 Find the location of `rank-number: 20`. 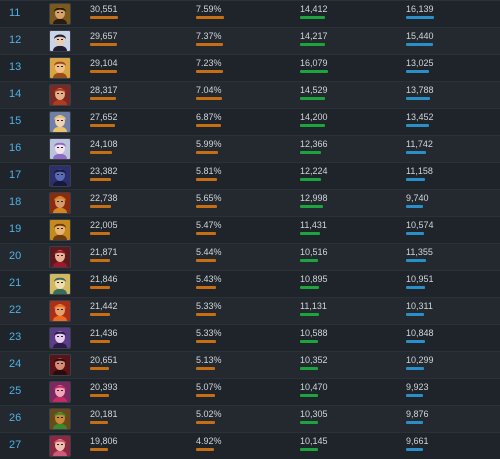

rank-number: 20 is located at coordinates (15, 256).